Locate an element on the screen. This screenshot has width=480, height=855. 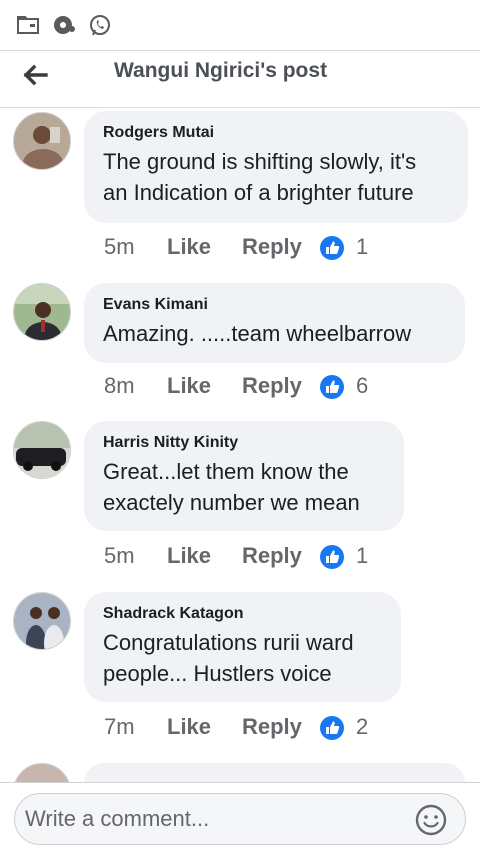
comment-time: 8m is located at coordinates (119, 385).